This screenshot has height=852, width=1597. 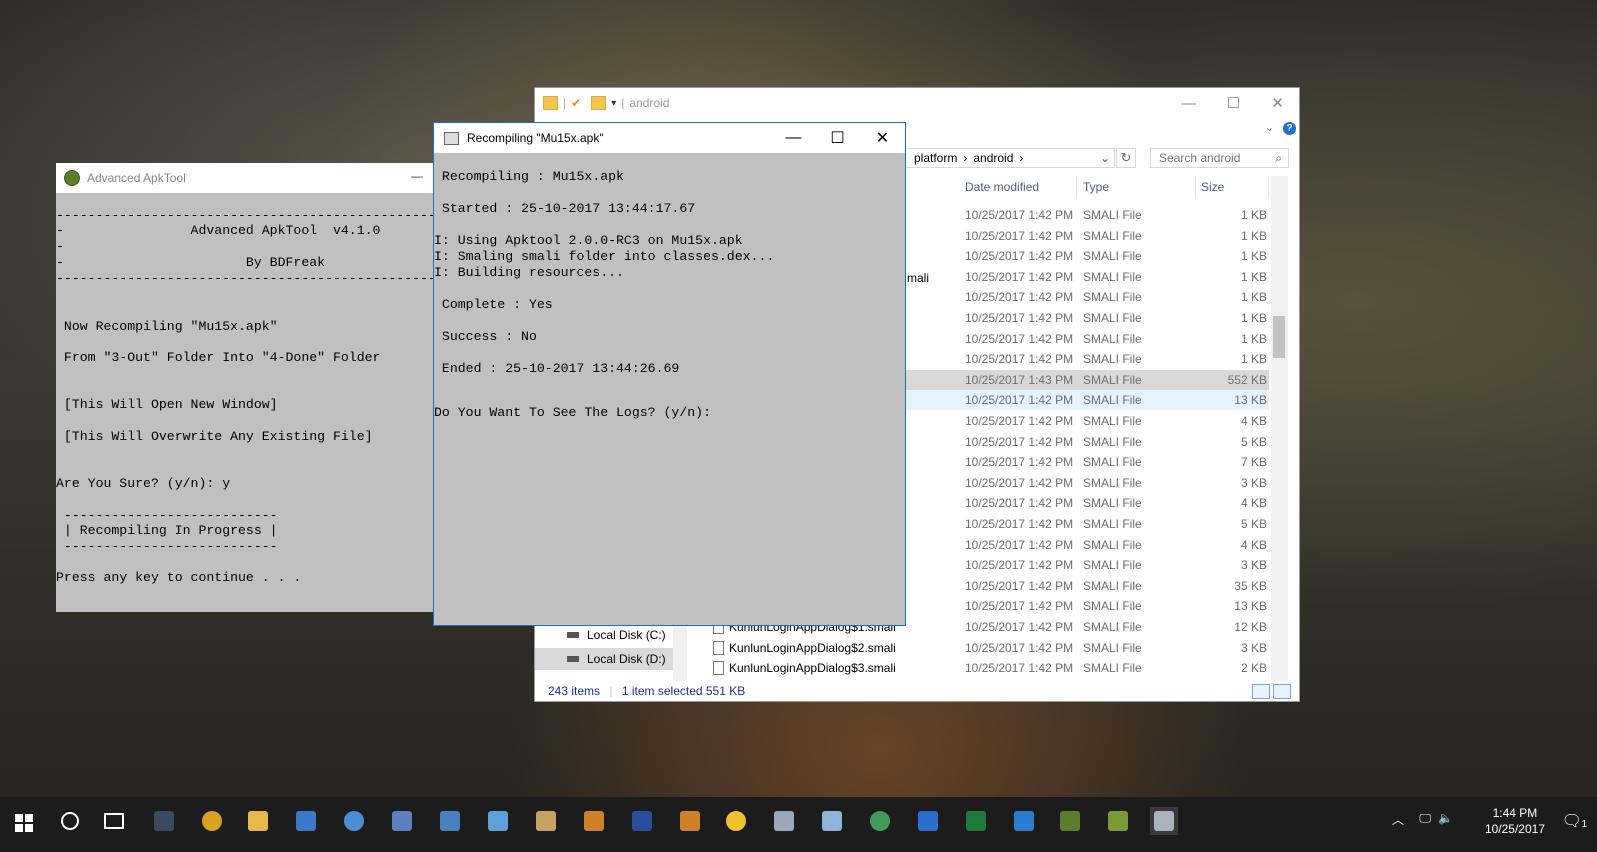 What do you see at coordinates (167, 515) in the screenshot?
I see `console-line: ---------------------------` at bounding box center [167, 515].